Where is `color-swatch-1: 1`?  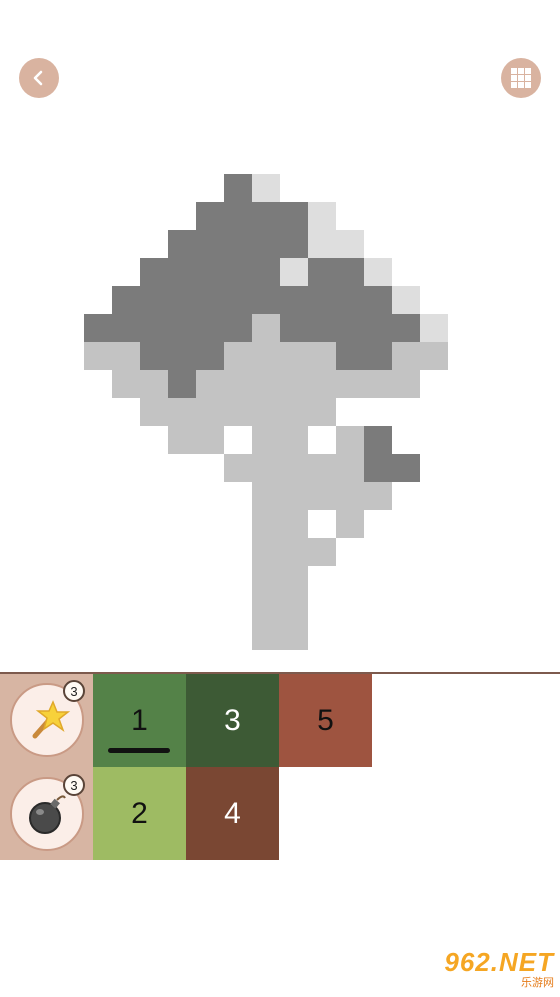
color-swatch-1: 1 is located at coordinates (139, 720).